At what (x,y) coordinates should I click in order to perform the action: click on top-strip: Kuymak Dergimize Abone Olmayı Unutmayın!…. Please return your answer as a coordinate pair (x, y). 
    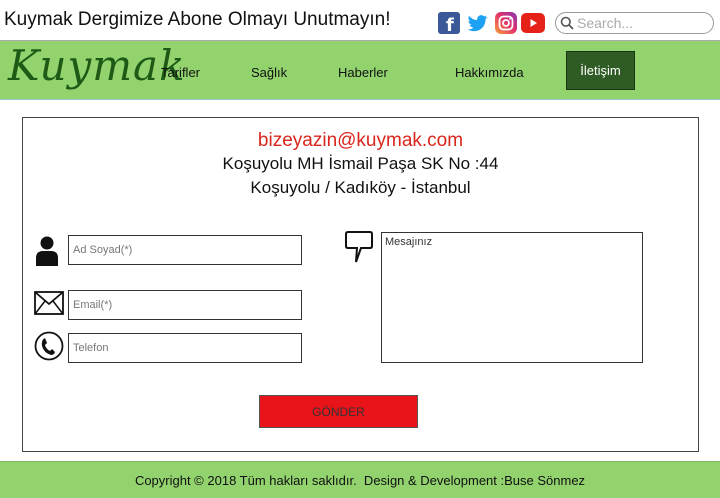
    Looking at the image, I should click on (360, 20).